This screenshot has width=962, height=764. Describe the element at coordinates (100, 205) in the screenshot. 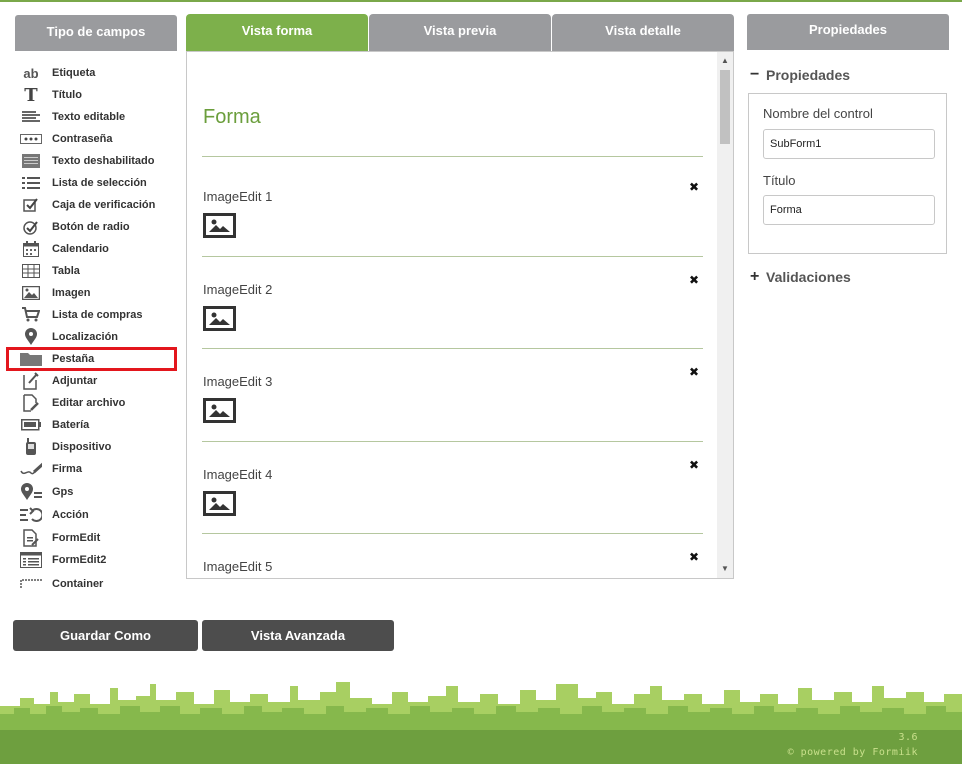

I see `field-type-caja-verificacion: Caja de verificación` at that location.